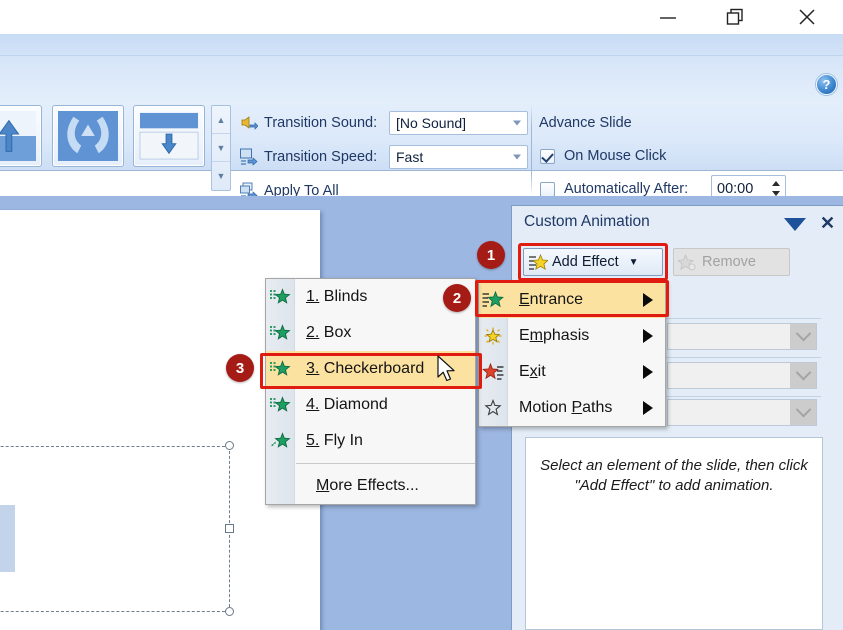 This screenshot has height=630, width=843. I want to click on menu-item-entrance: Entrance, so click(572, 300).